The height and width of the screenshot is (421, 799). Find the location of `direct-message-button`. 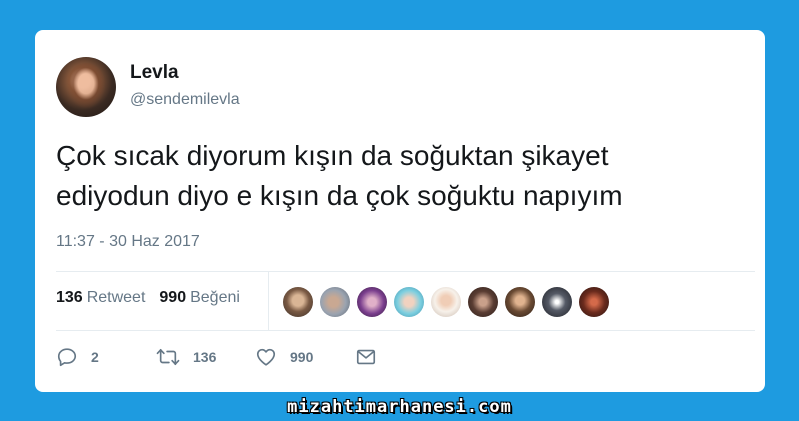

direct-message-button is located at coordinates (366, 357).